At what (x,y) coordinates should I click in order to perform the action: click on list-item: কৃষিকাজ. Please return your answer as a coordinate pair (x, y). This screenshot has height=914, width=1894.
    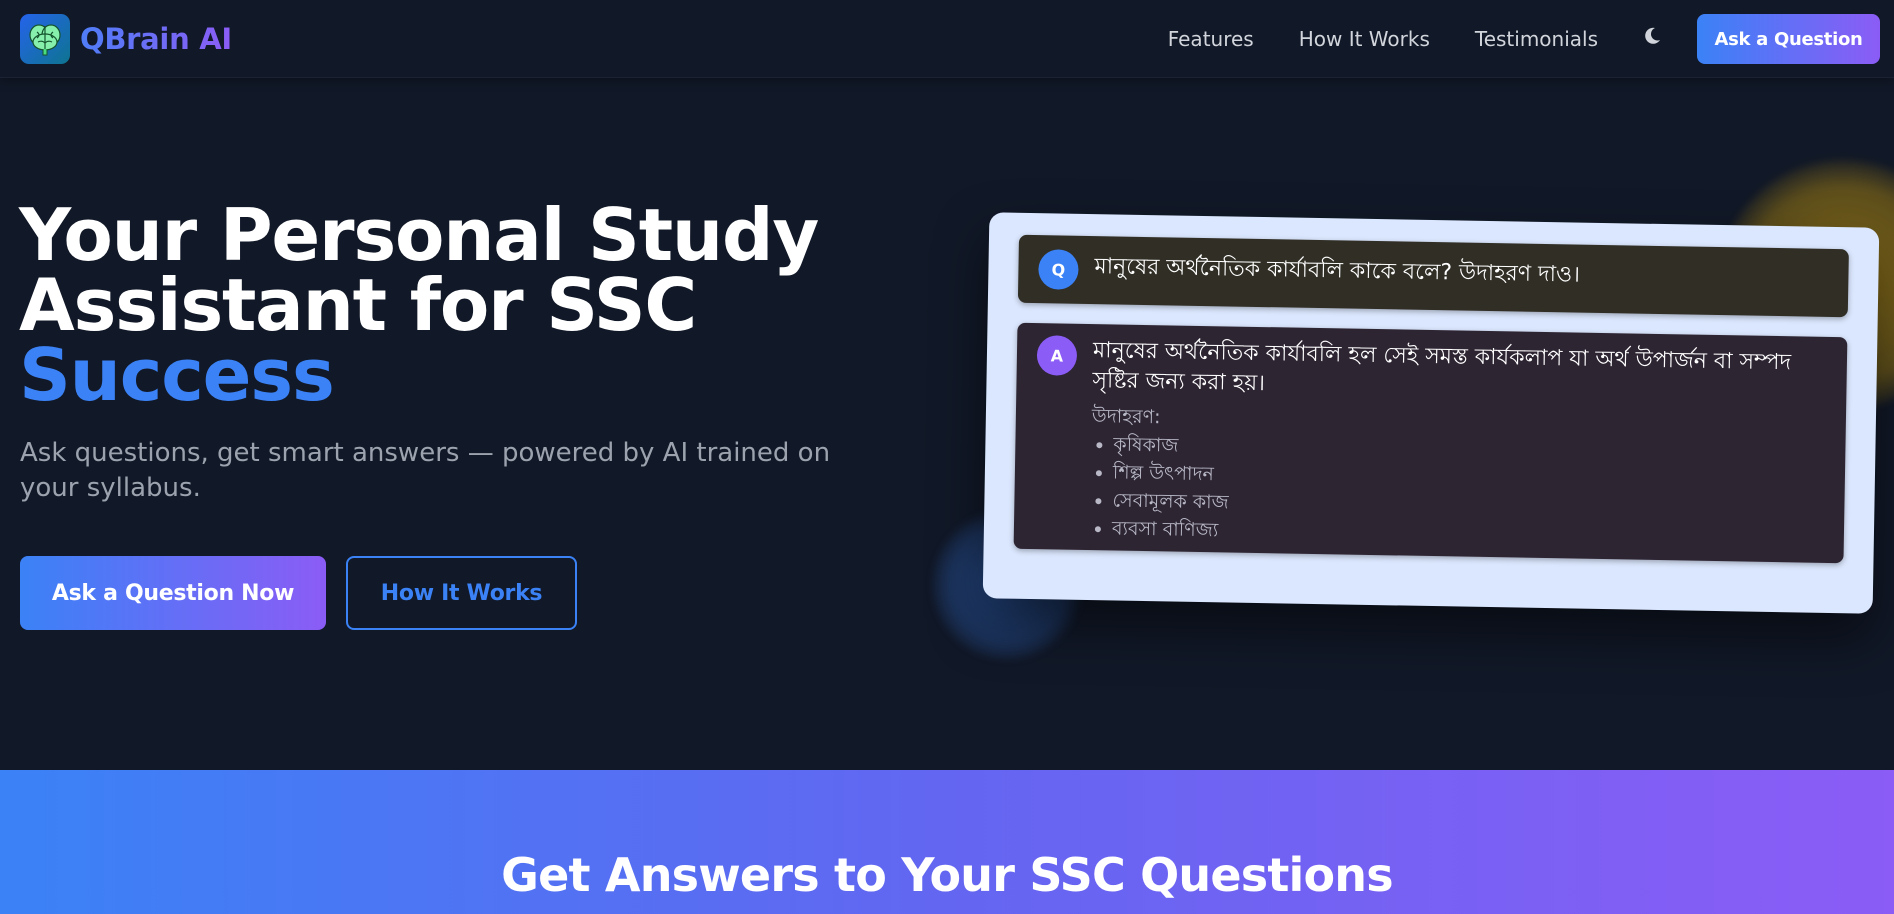
    Looking at the image, I should click on (1160, 445).